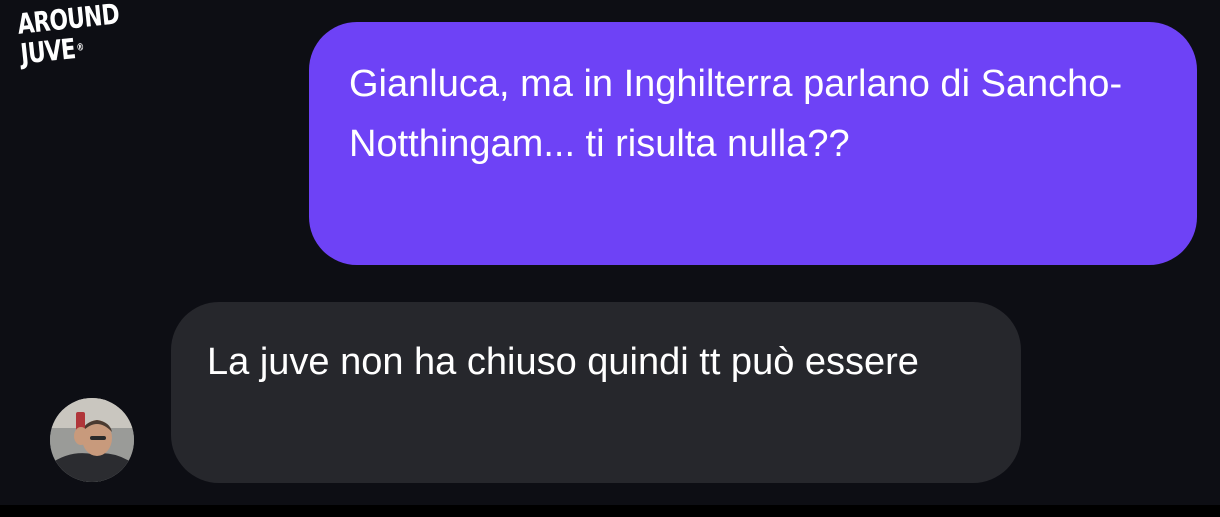 The image size is (1220, 517). I want to click on around-juve-logo: AROUND JUVE®, so click(80, 50).